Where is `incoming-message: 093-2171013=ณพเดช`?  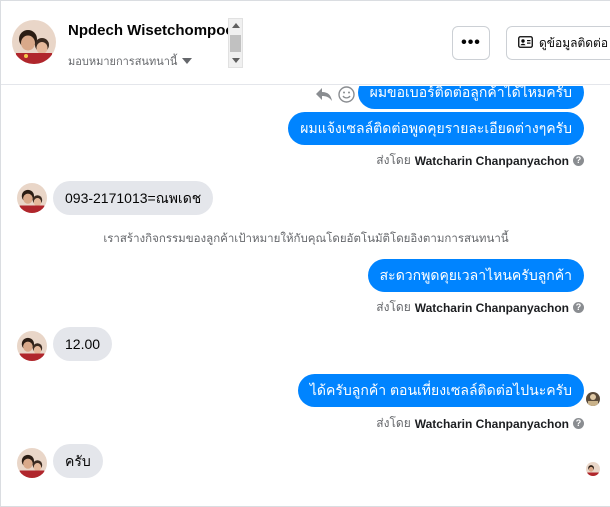
incoming-message: 093-2171013=ณพเดช is located at coordinates (133, 198).